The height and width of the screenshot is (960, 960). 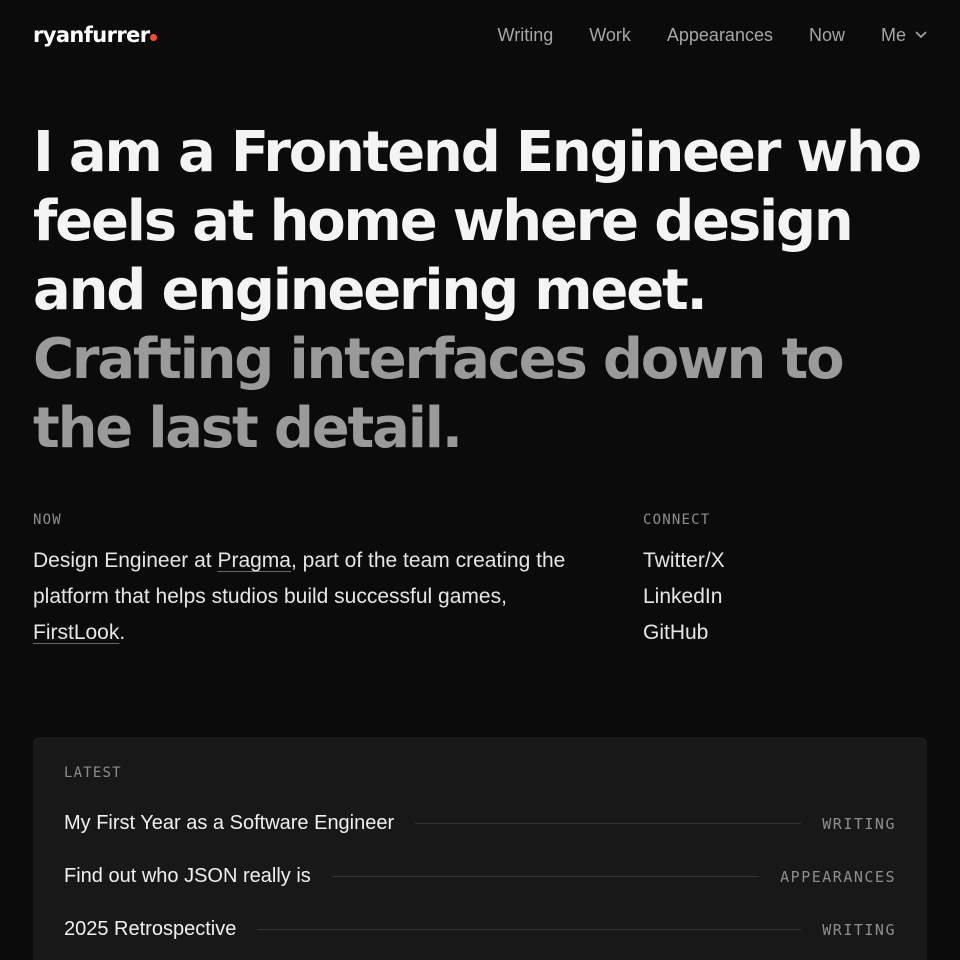 What do you see at coordinates (153, 37) in the screenshot?
I see `logo-dot-icon` at bounding box center [153, 37].